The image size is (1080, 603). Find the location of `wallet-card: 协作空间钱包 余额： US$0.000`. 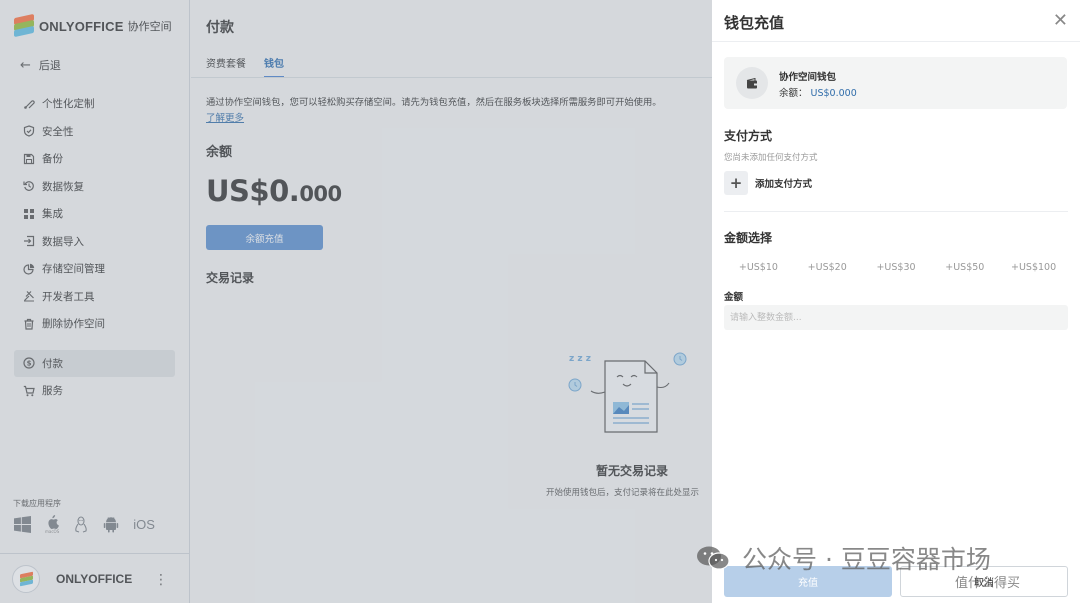

wallet-card: 协作空间钱包 余额： US$0.000 is located at coordinates (895, 83).